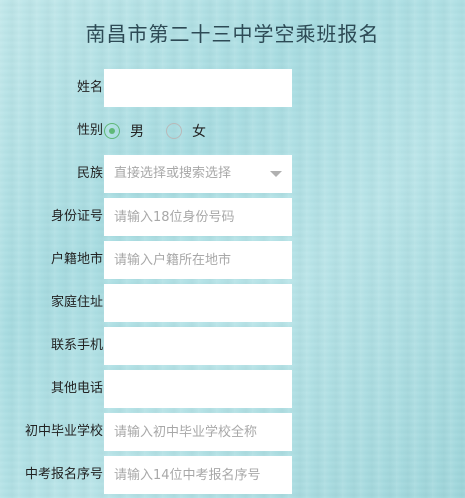  What do you see at coordinates (76, 259) in the screenshot?
I see `hukou-label: 户籍地市` at bounding box center [76, 259].